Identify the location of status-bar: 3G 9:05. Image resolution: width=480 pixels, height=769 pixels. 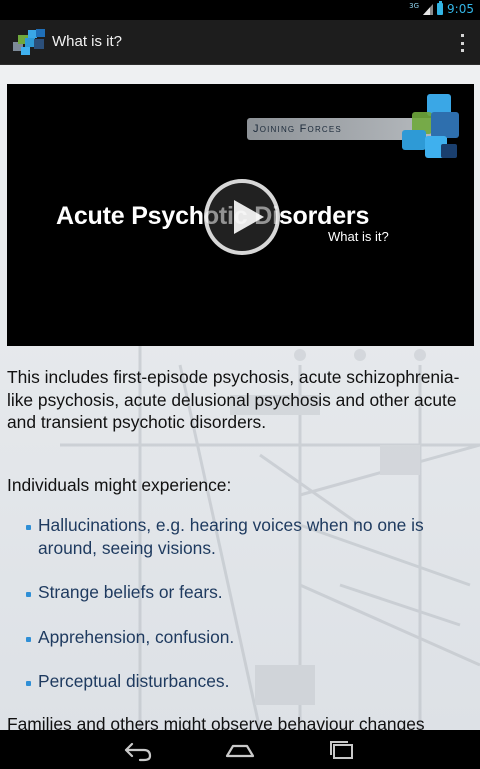
(240, 10).